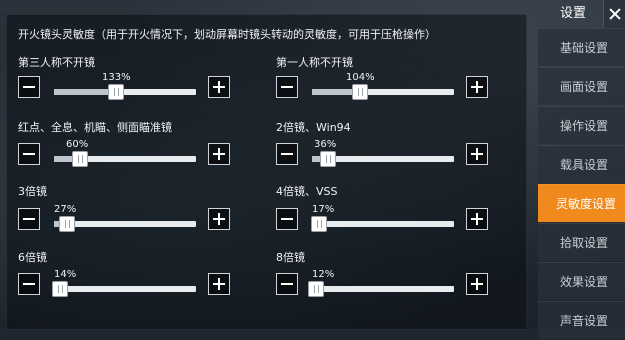 This screenshot has height=340, width=625. Describe the element at coordinates (581, 86) in the screenshot. I see `nav-item-graphics: 画面设置` at that location.